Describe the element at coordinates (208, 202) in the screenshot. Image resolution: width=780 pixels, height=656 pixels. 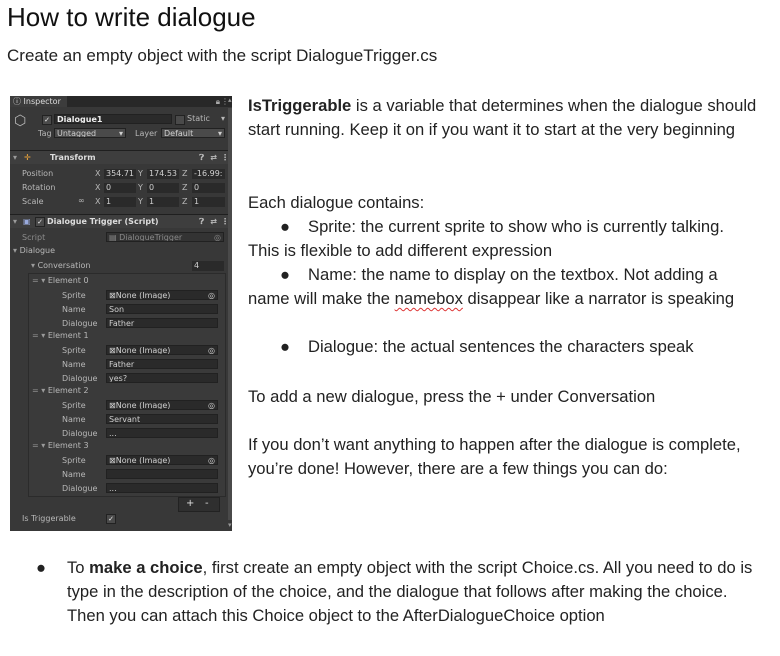
I see `scale-z-field: 1` at that location.